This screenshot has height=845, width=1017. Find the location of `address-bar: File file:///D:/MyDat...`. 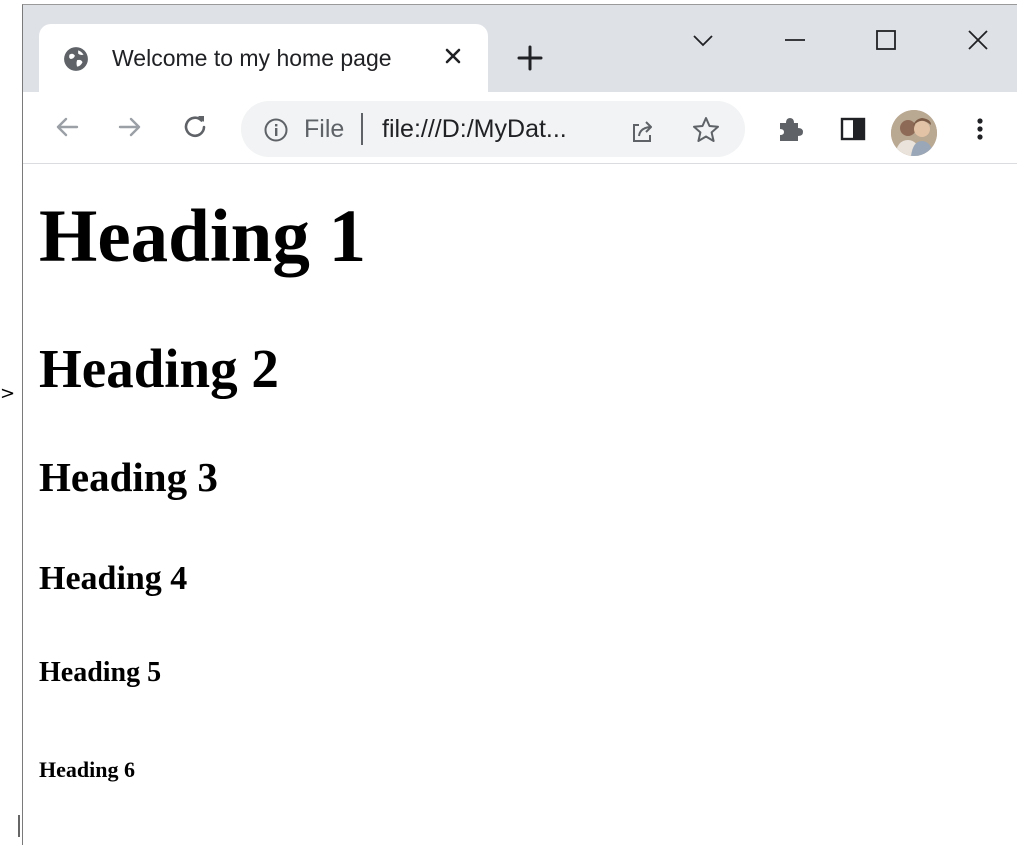

address-bar: File file:///D:/MyDat... is located at coordinates (493, 129).